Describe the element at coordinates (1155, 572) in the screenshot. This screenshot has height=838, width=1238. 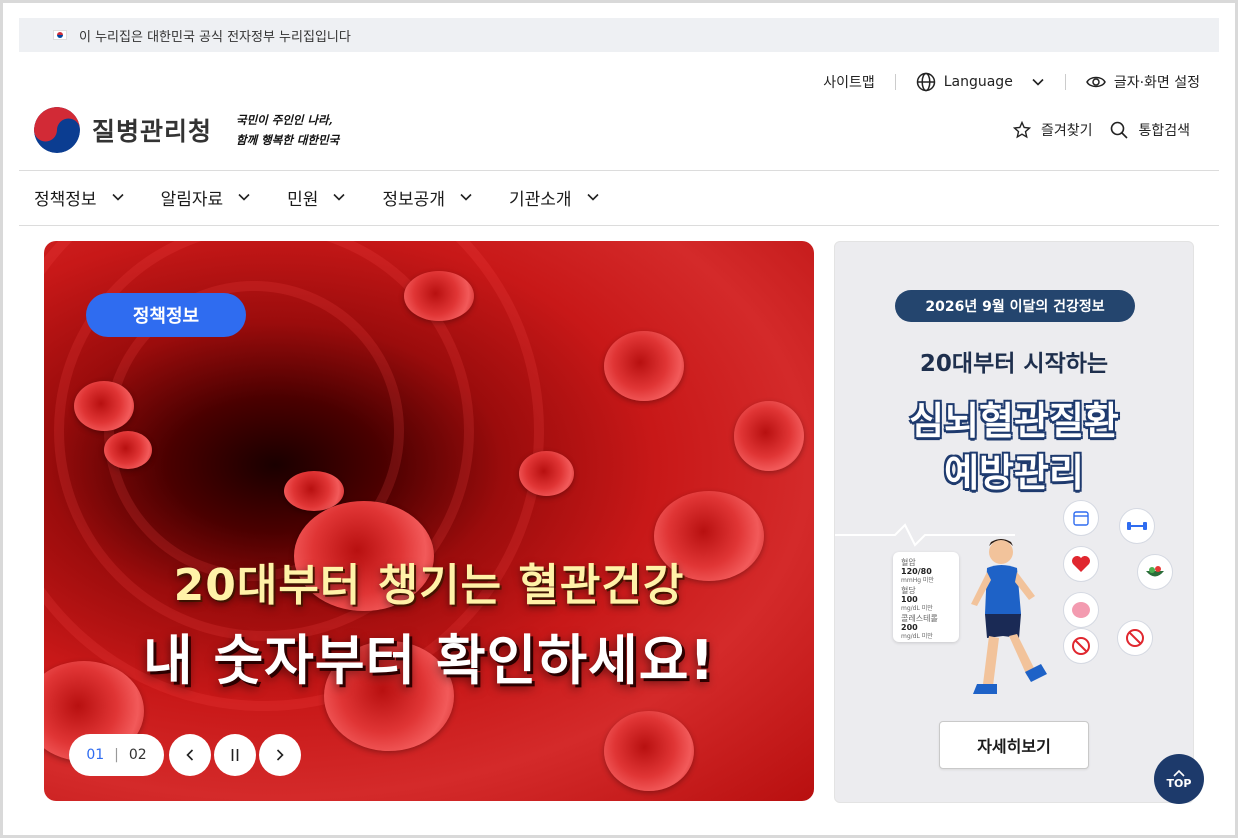
I see `salad-icon` at that location.